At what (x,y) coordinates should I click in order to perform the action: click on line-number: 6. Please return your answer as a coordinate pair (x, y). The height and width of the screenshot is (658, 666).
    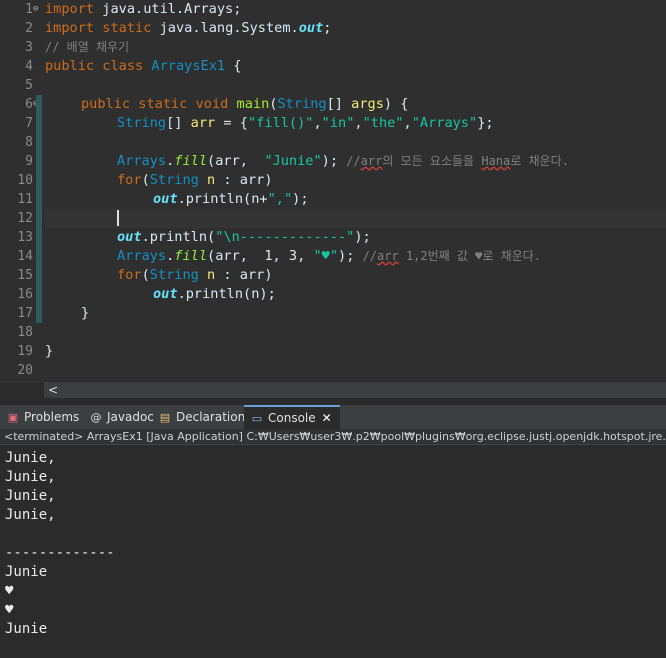
    Looking at the image, I should click on (29, 104).